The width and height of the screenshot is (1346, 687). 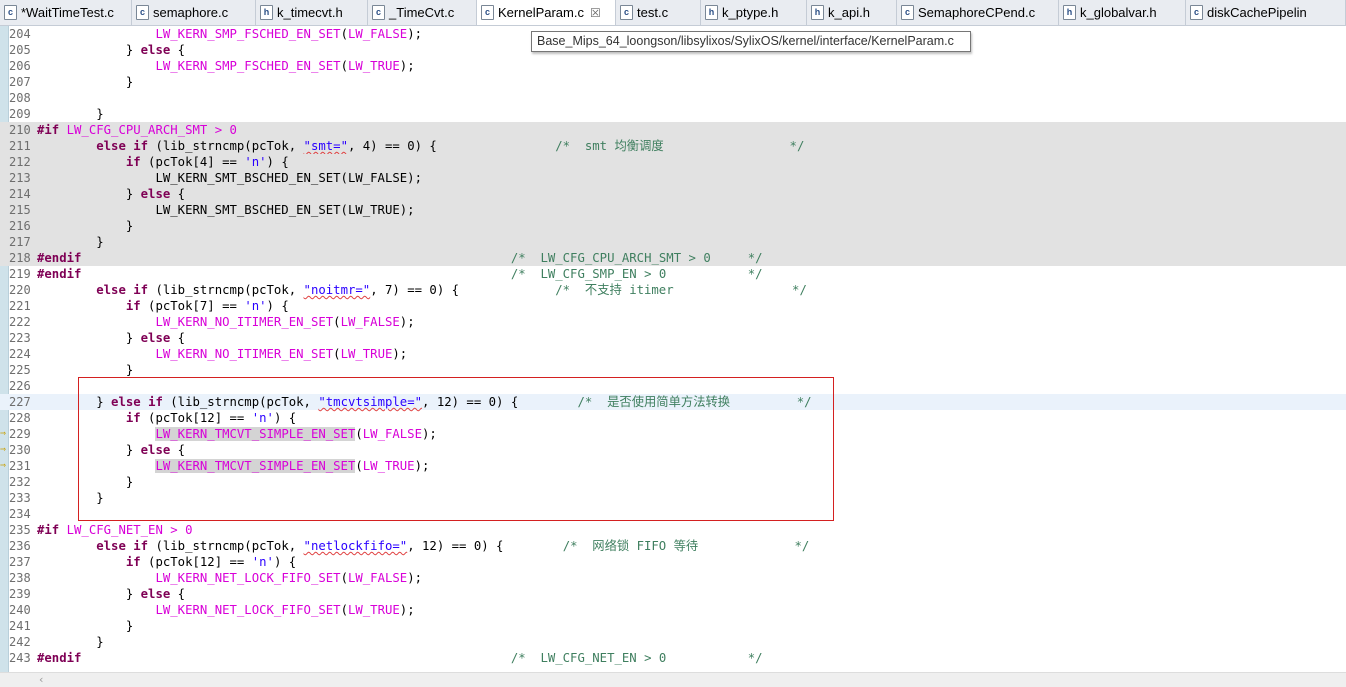 What do you see at coordinates (673, 418) in the screenshot?
I see `code-line: 228 if (pcTok[12] == 'n') {` at bounding box center [673, 418].